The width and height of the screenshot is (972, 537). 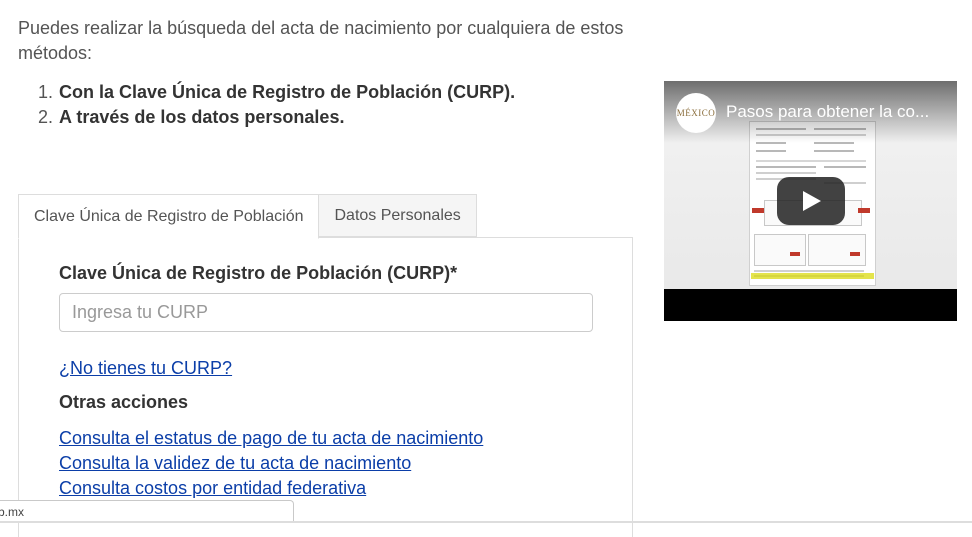 I want to click on status-bar-url: b.mx, so click(x=147, y=511).